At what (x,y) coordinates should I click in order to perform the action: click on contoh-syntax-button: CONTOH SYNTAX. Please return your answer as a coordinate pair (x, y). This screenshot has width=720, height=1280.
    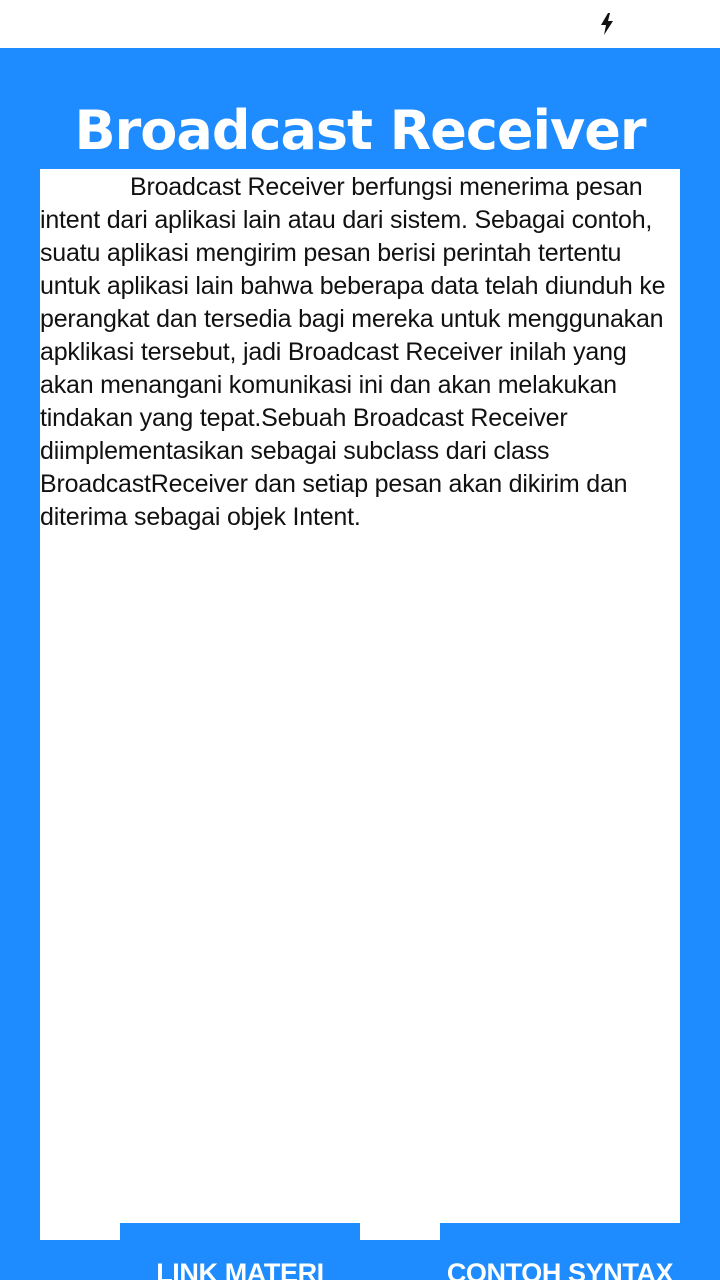
    Looking at the image, I should click on (560, 1251).